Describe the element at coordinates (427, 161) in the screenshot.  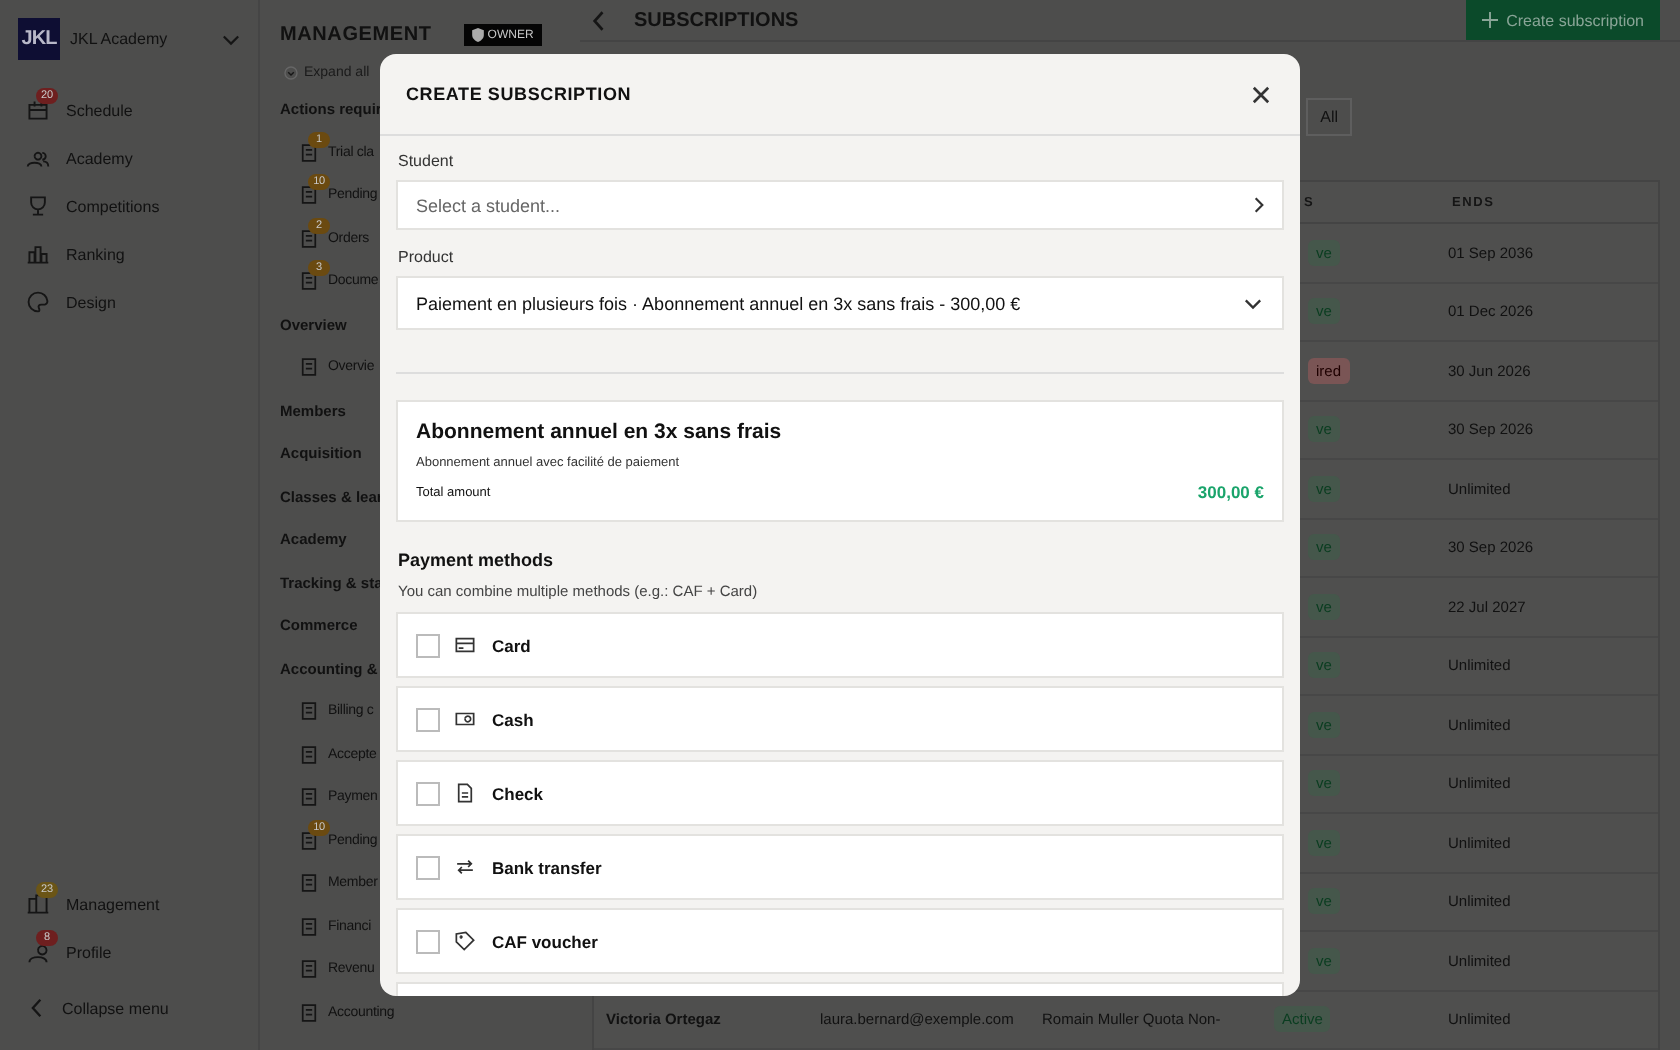
I see `field-label: Student` at that location.